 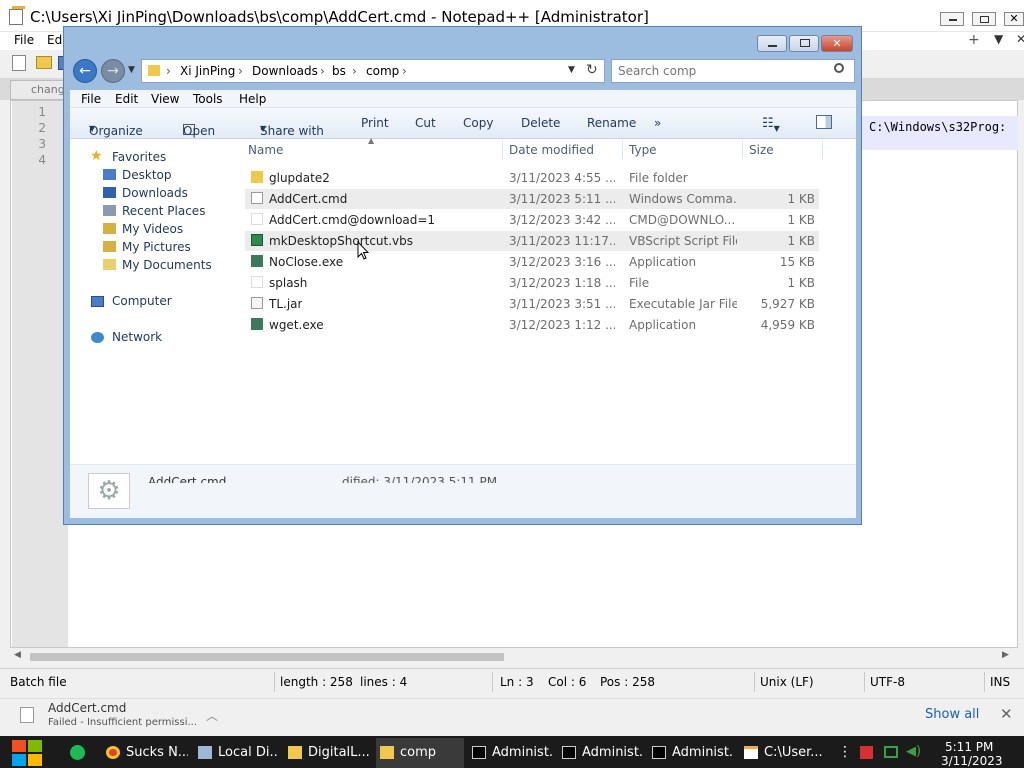 I want to click on breadcrumb-user: Xi JinPing, so click(x=207, y=71).